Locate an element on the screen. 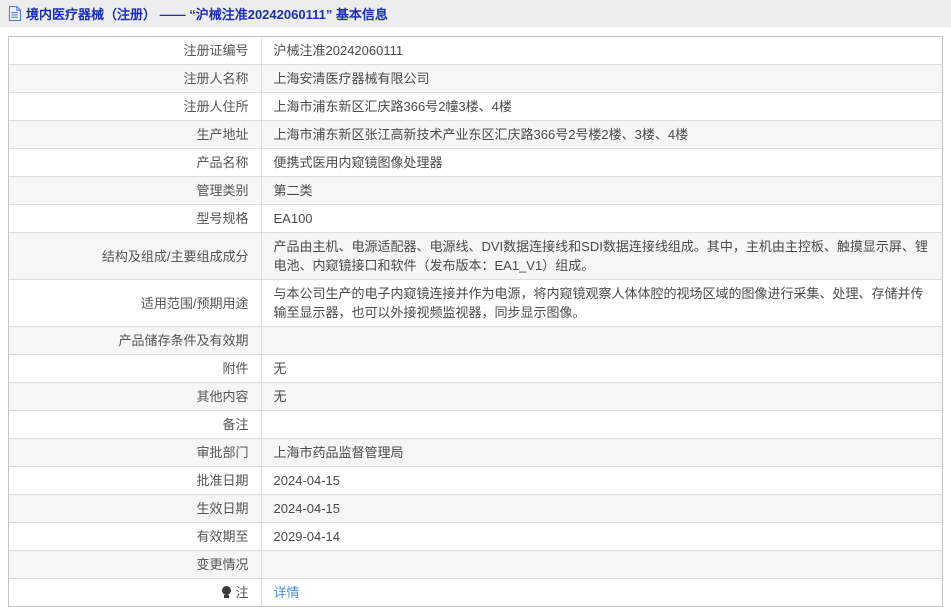 The width and height of the screenshot is (951, 607). page-header: 境内医疗器械（注册） —— “沪械注准20242060111” 基本信息 is located at coordinates (475, 13).